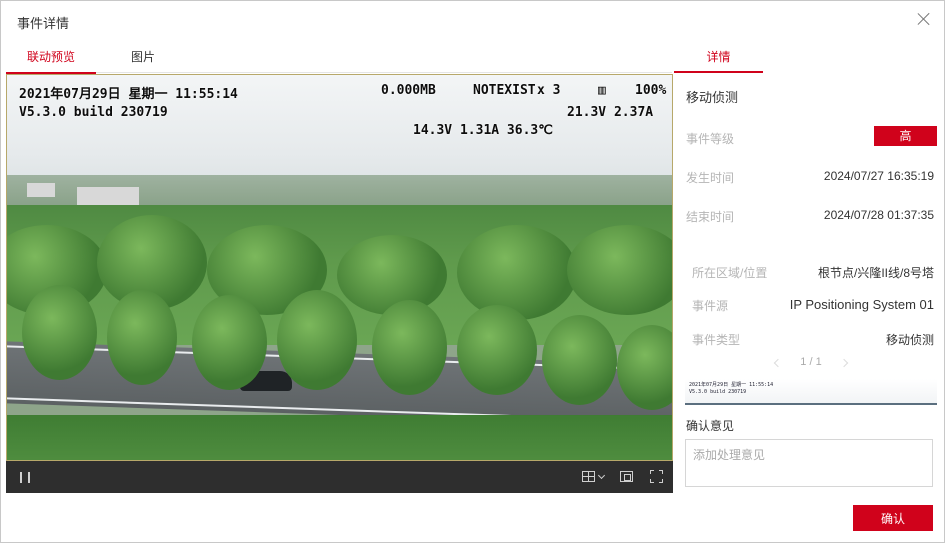  What do you see at coordinates (730, 273) in the screenshot?
I see `area-label: 所在区域/位置` at bounding box center [730, 273].